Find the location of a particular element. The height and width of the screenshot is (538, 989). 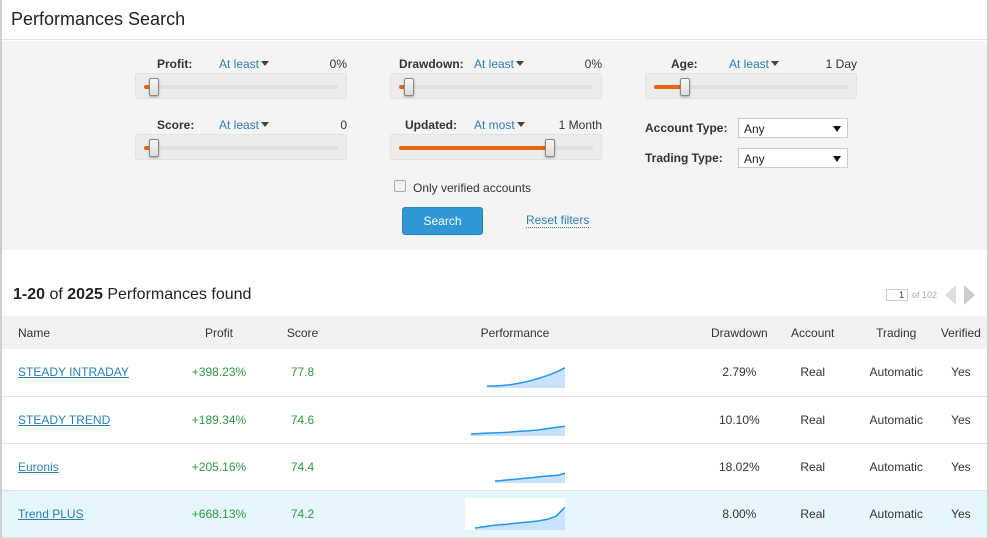

column-header-profit: Profit is located at coordinates (219, 332).